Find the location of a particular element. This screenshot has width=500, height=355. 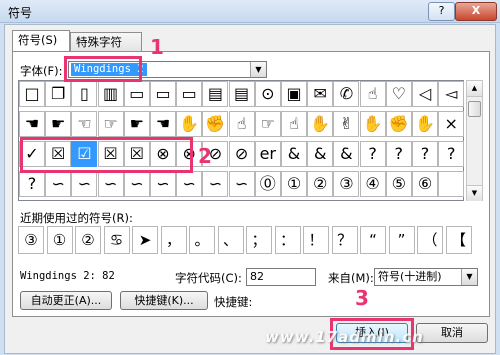

annotation-step-1: 1 is located at coordinates (157, 47).